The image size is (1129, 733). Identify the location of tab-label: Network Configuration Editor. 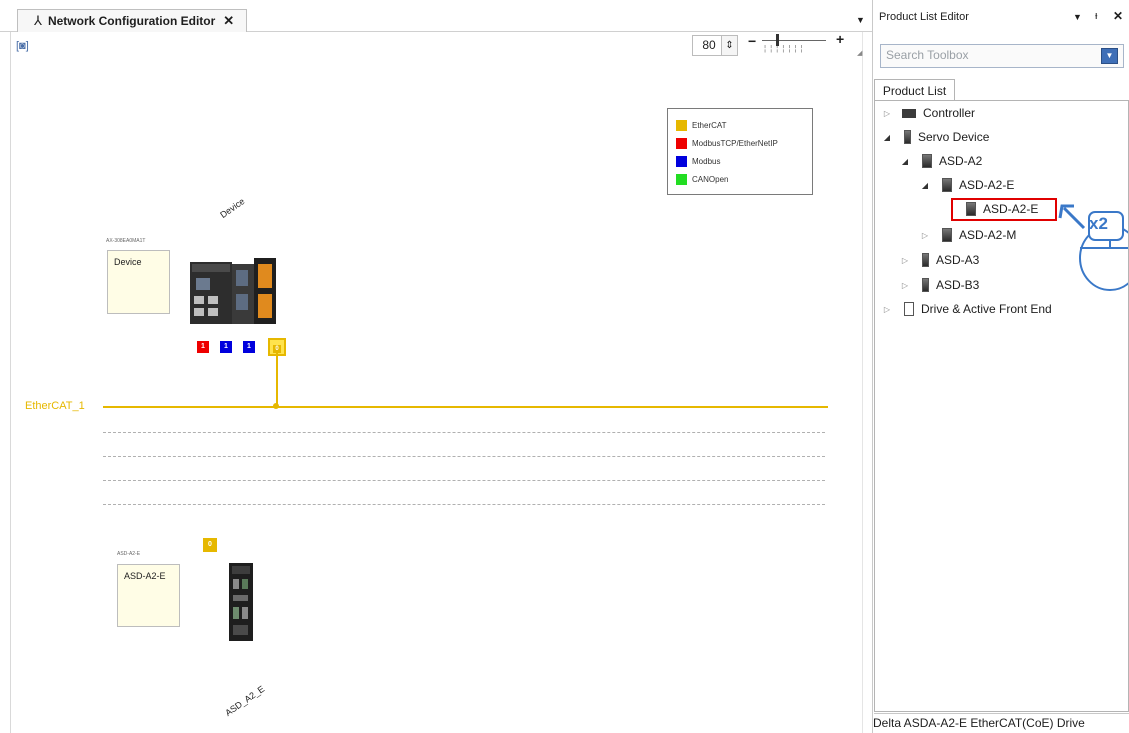
(131, 21).